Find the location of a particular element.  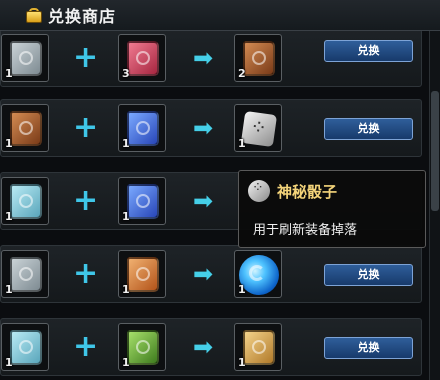

tooltip-item-description: 用于刷新装备掉落 is located at coordinates (305, 230).